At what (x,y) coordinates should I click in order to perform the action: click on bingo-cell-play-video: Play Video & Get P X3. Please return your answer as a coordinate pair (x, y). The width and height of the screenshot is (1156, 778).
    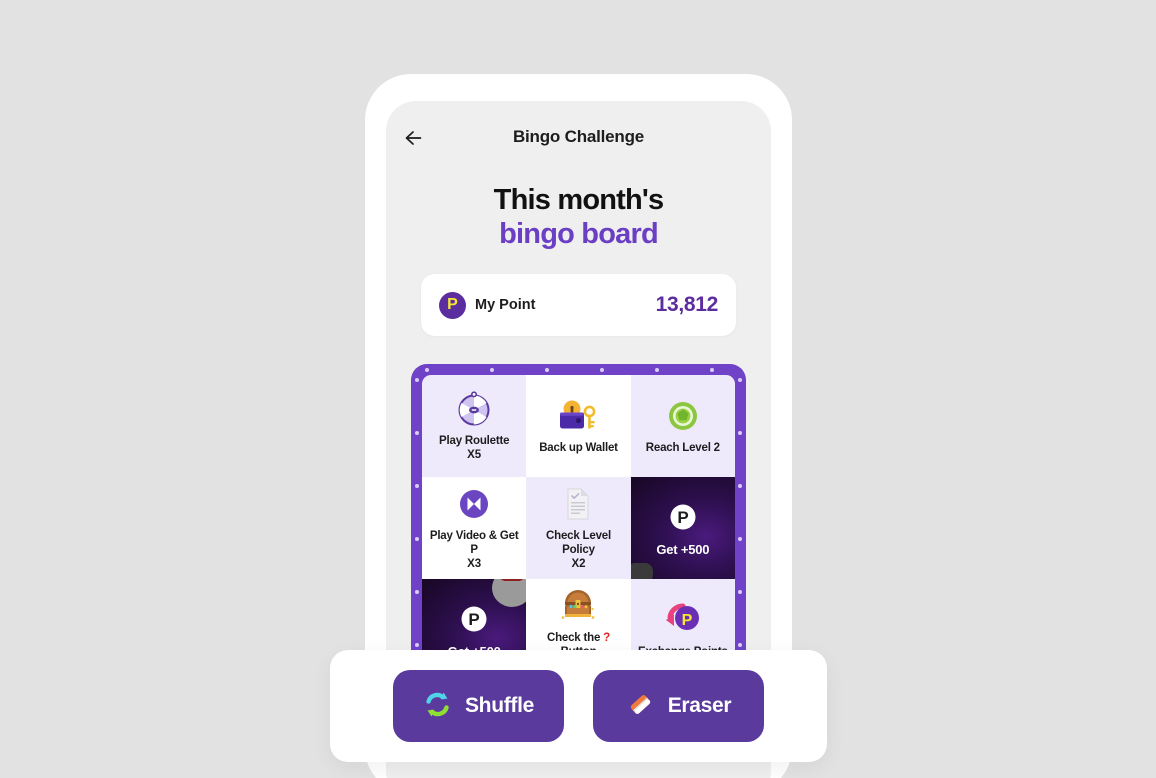
    Looking at the image, I should click on (474, 528).